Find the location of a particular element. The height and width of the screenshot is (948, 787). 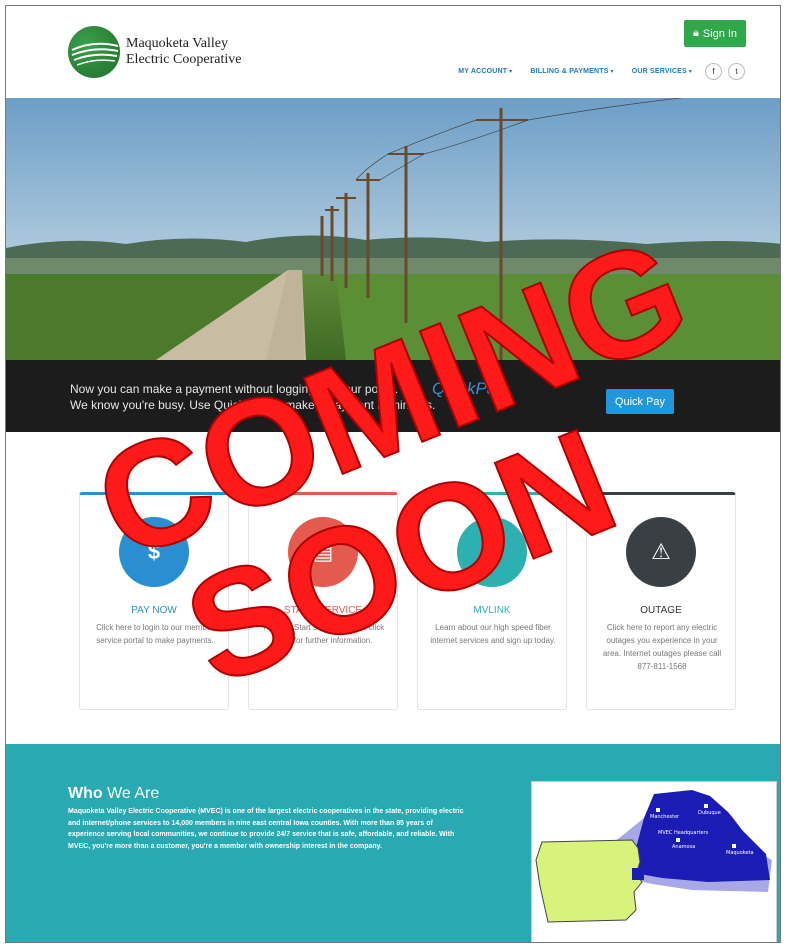

logo-line-2: Electric Cooperative is located at coordinates (184, 59).